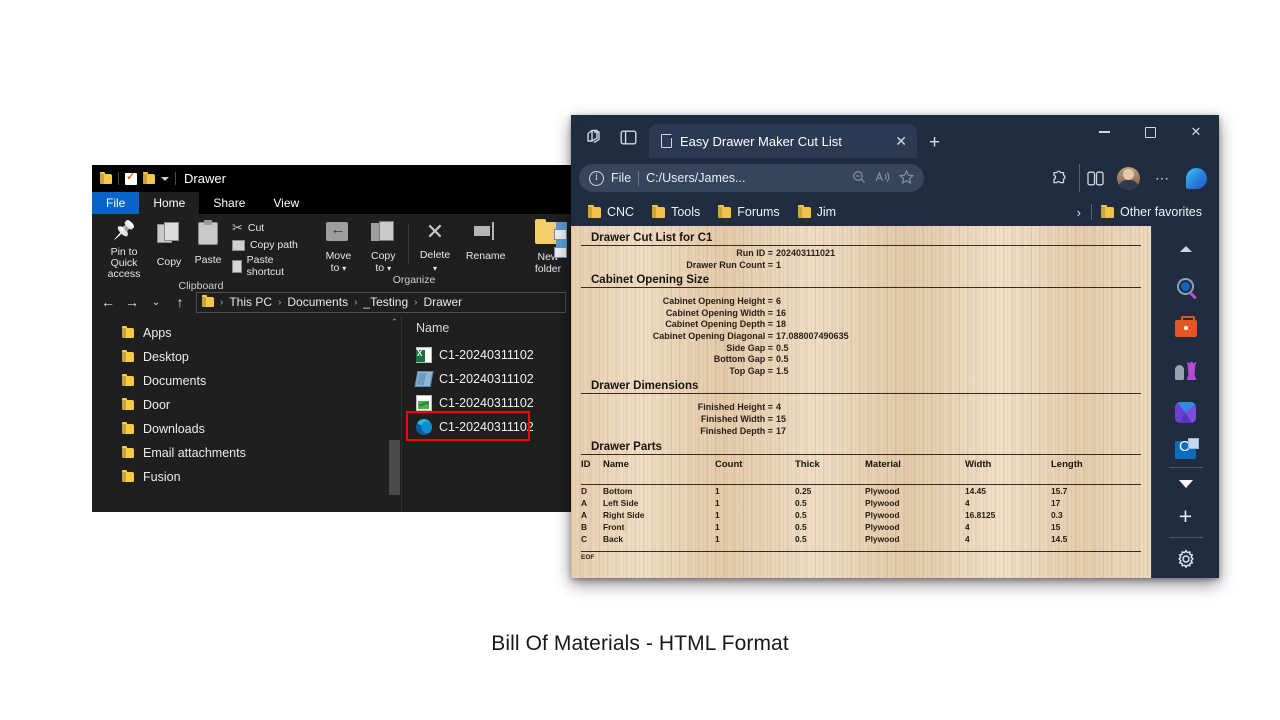  Describe the element at coordinates (485, 256) in the screenshot. I see `rename-label: Rename` at that location.